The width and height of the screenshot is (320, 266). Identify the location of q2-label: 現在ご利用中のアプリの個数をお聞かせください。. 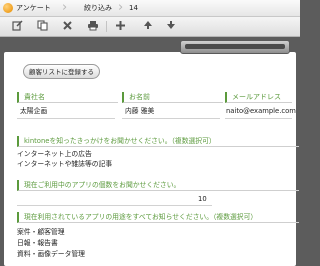
(158, 185).